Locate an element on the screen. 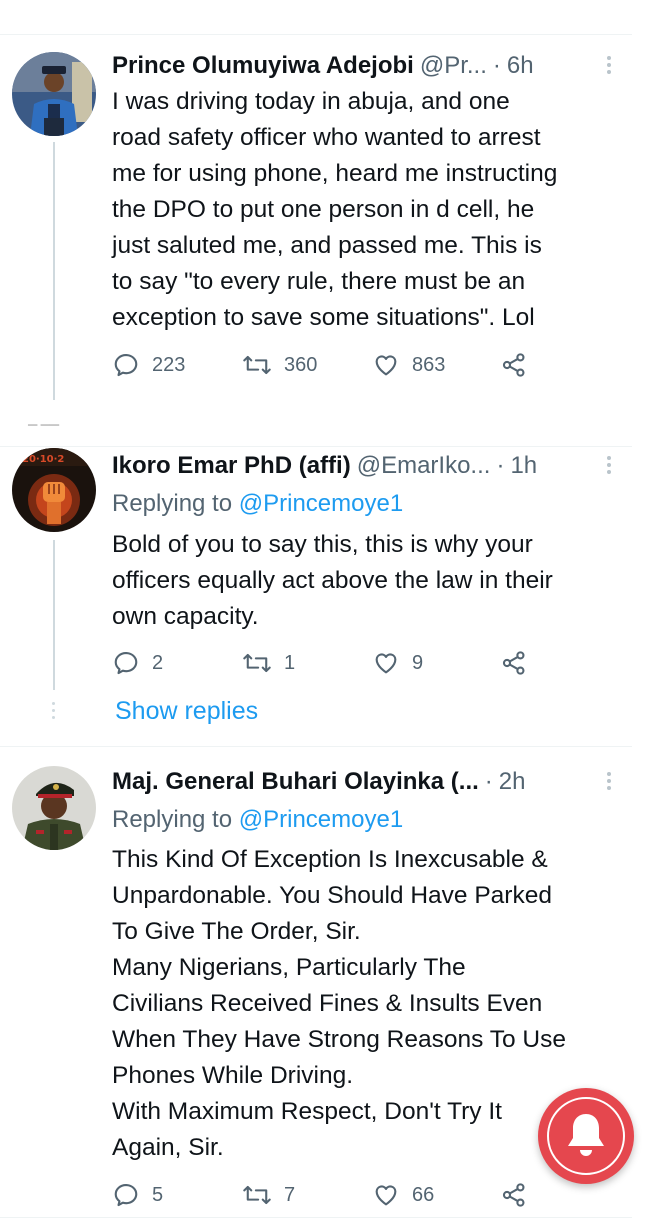  author-name: Ikoro Emar PhD (affi) is located at coordinates (231, 466).